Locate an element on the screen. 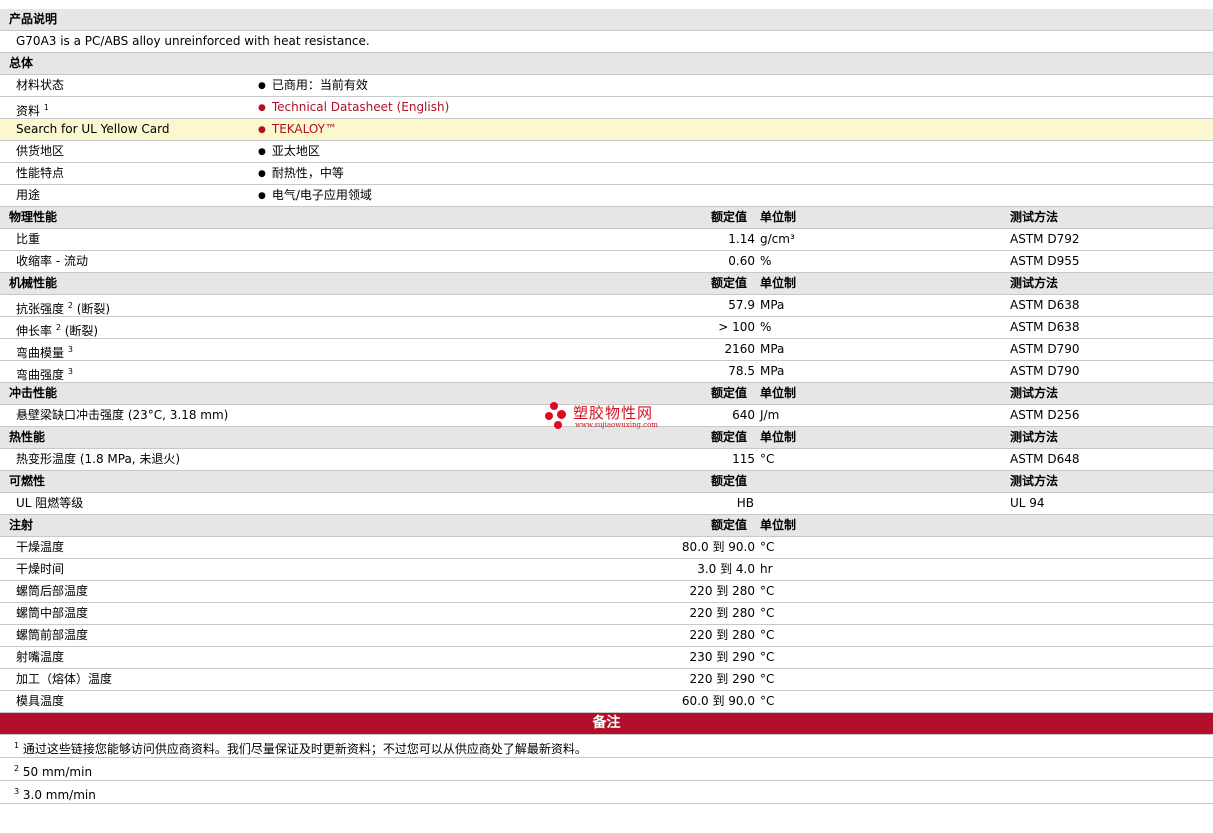 The image size is (1213, 833). general-value-link: TEKALOY™ is located at coordinates (297, 130).